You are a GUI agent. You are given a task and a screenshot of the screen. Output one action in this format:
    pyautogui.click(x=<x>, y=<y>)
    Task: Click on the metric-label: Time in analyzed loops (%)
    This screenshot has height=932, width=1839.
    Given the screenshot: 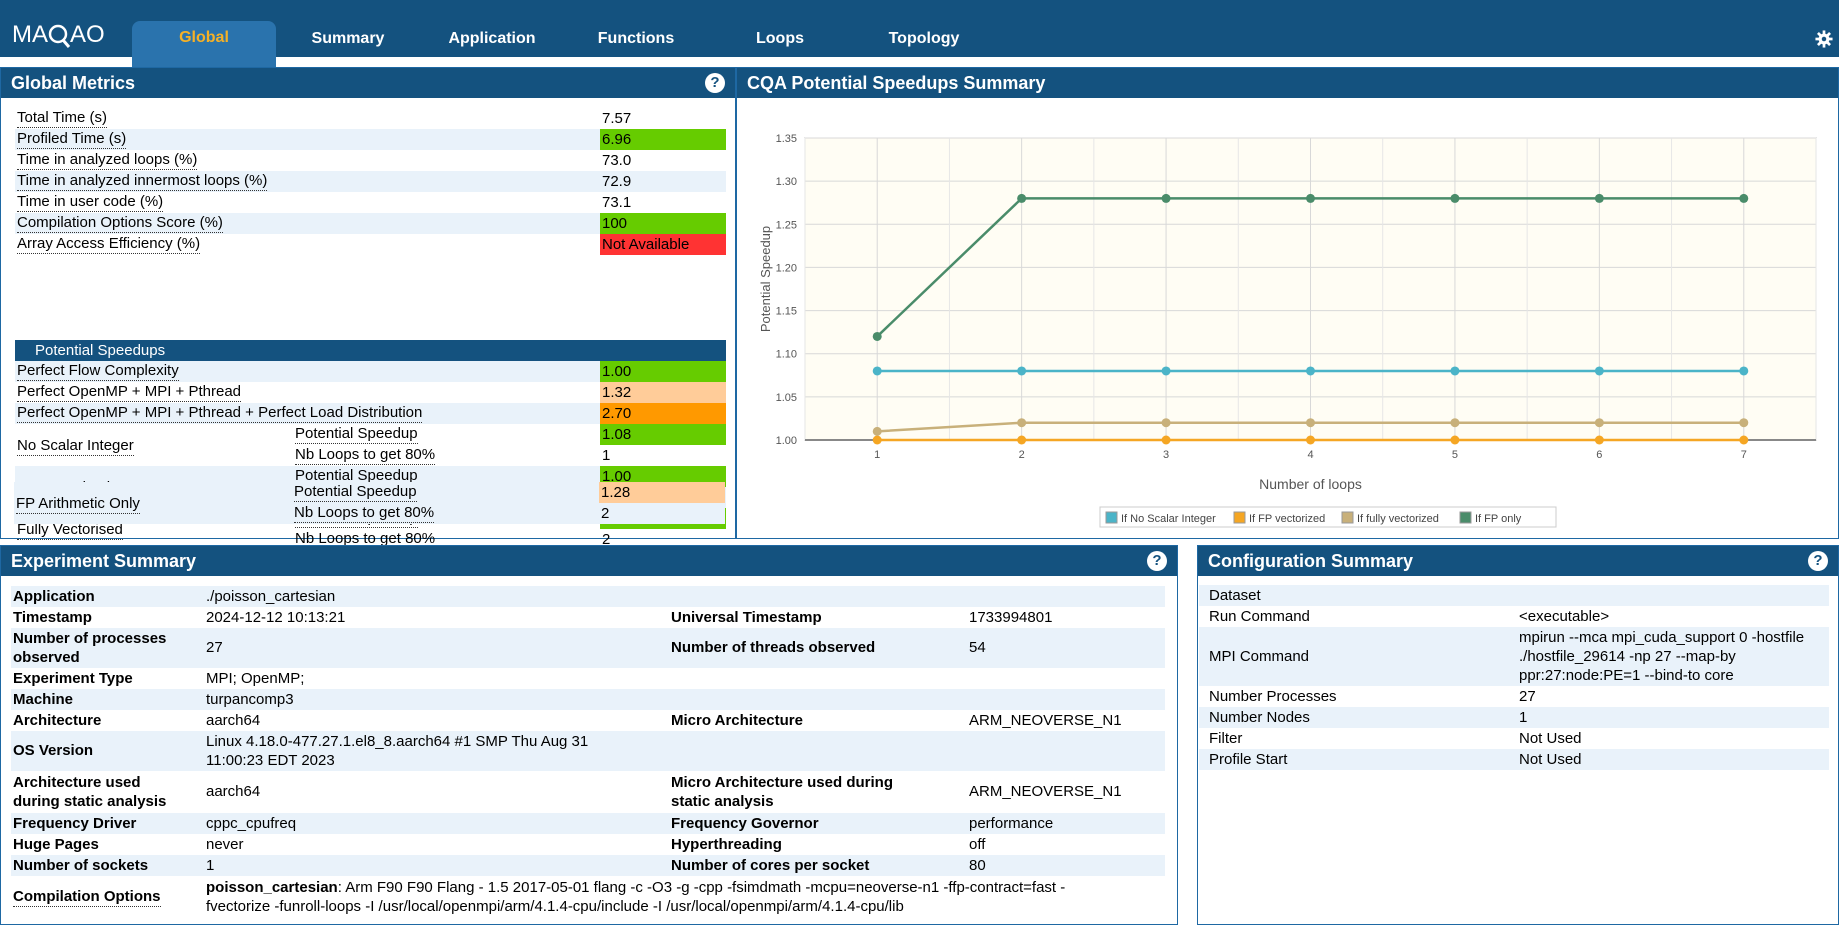 What is the action you would take?
    pyautogui.click(x=107, y=160)
    